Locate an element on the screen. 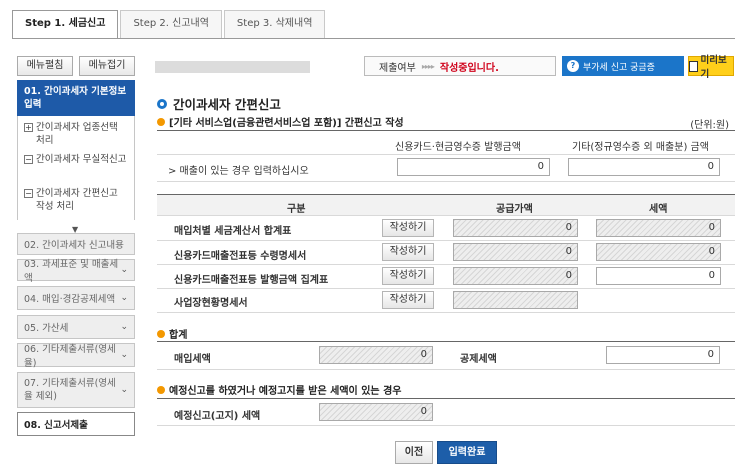 The width and height of the screenshot is (745, 475). faq-label: 부가세 신고 궁금증 is located at coordinates (619, 67).